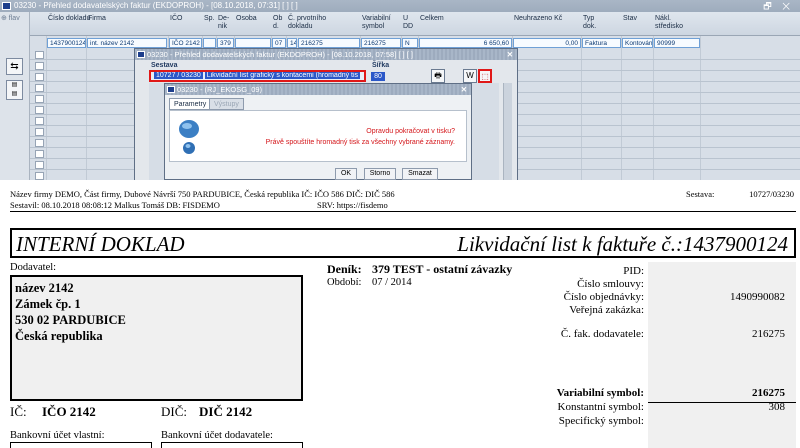 This screenshot has height=448, width=800. I want to click on cell-udd: N, so click(410, 43).